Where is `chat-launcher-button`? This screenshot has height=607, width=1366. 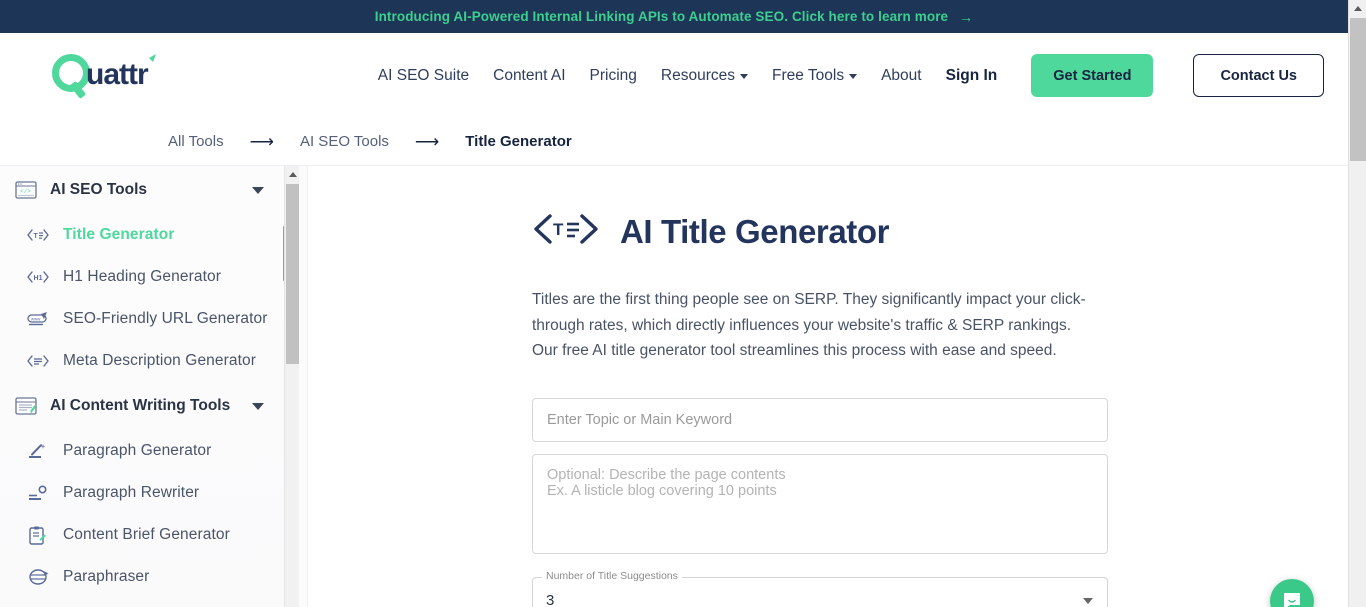
chat-launcher-button is located at coordinates (1292, 593).